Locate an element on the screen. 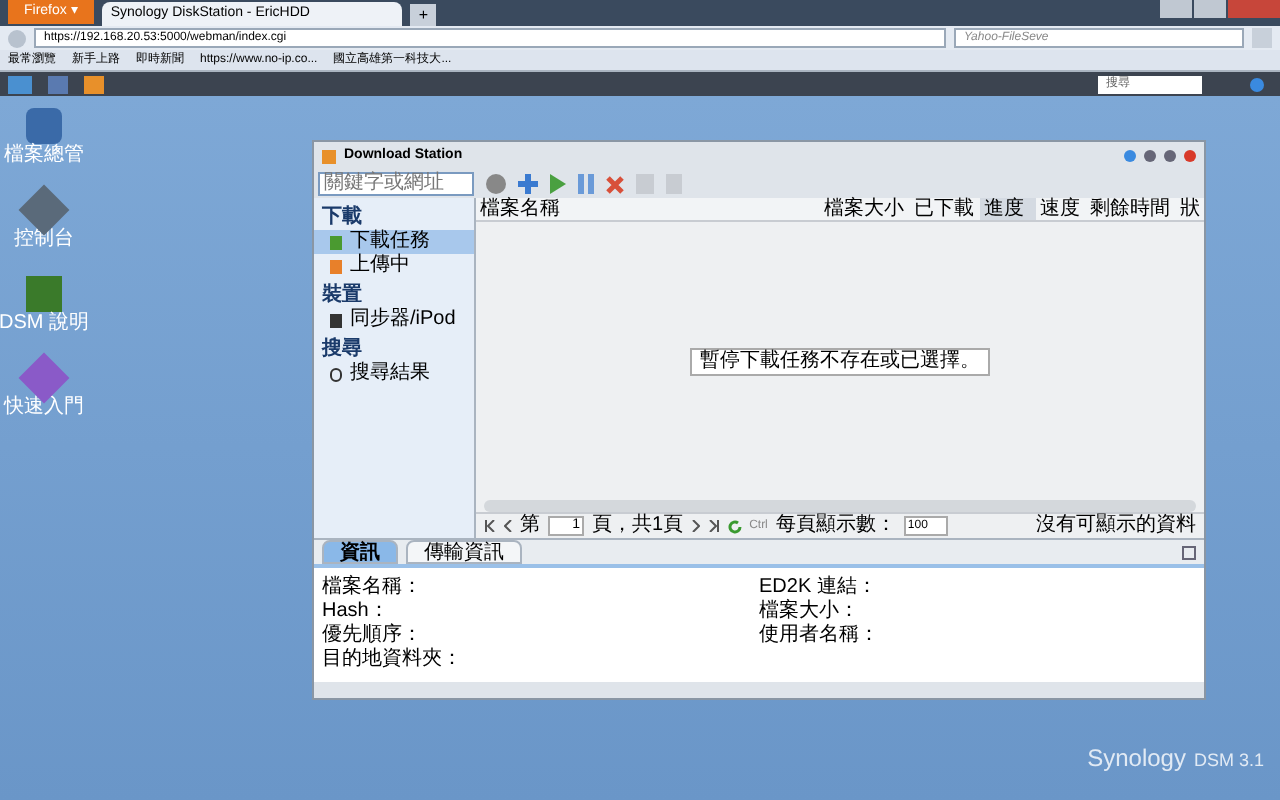 The image size is (1280, 800). collapse-icon is located at coordinates (1189, 552).